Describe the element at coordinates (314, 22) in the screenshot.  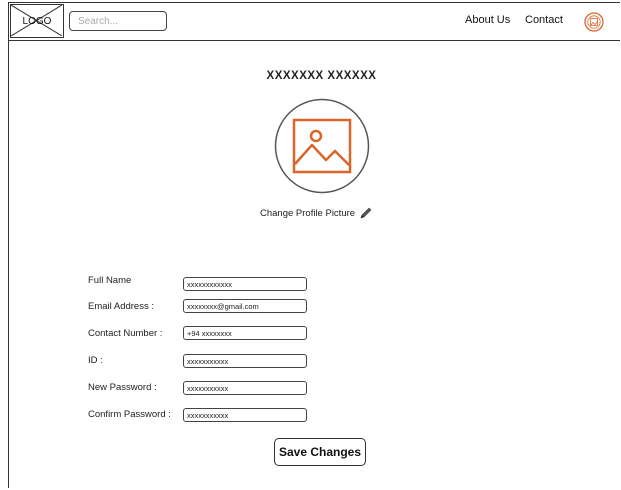
I see `top-navbar: LOGO About Us Contact` at that location.